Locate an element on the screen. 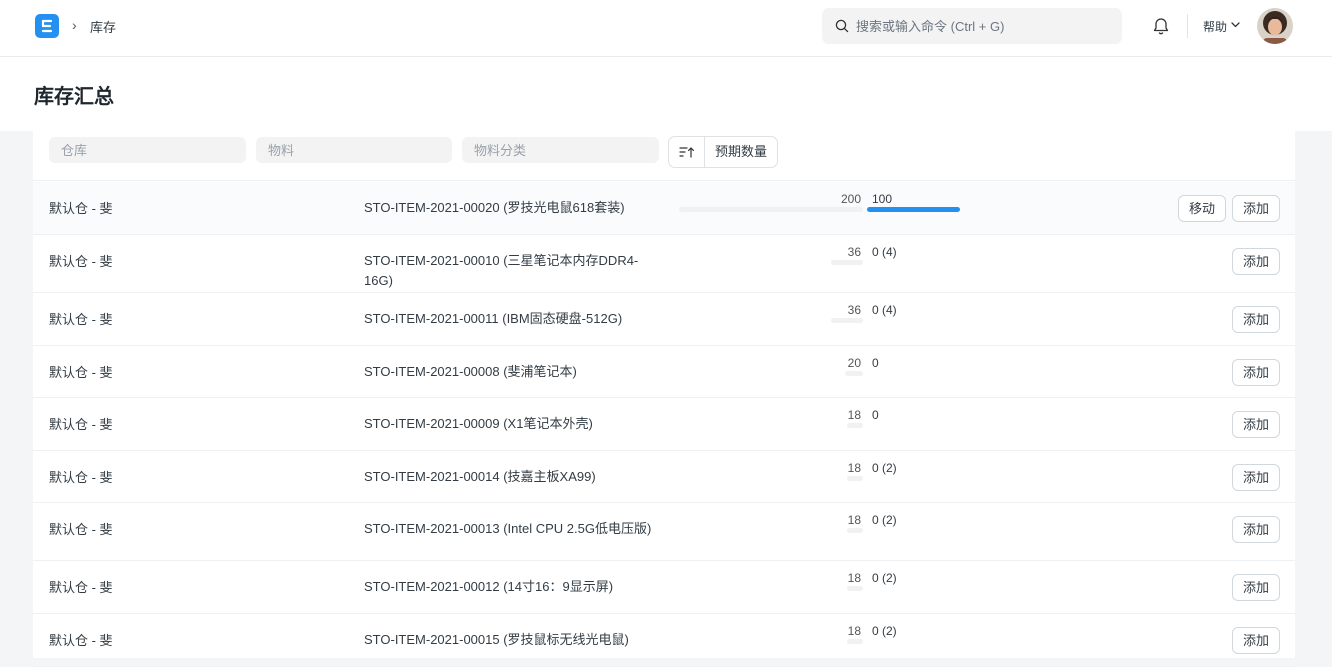 This screenshot has width=1332, height=667. help-menu: 帮助 is located at coordinates (1215, 26).